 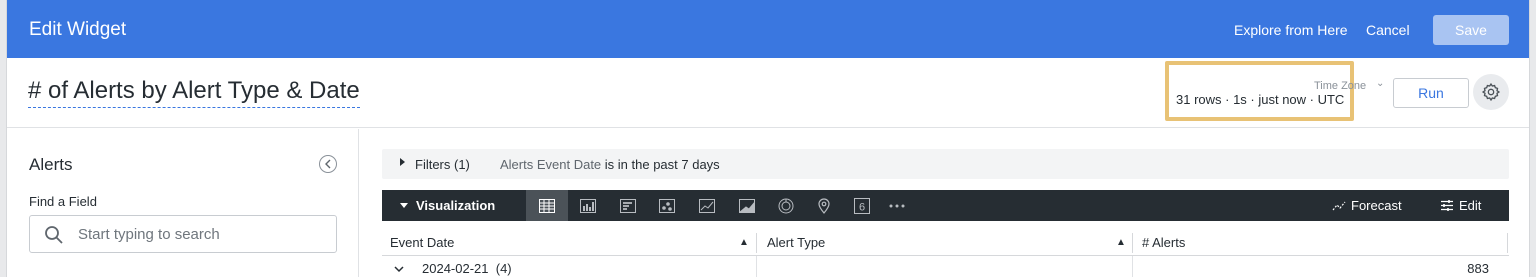 What do you see at coordinates (747, 205) in the screenshot?
I see `area-chart-icon` at bounding box center [747, 205].